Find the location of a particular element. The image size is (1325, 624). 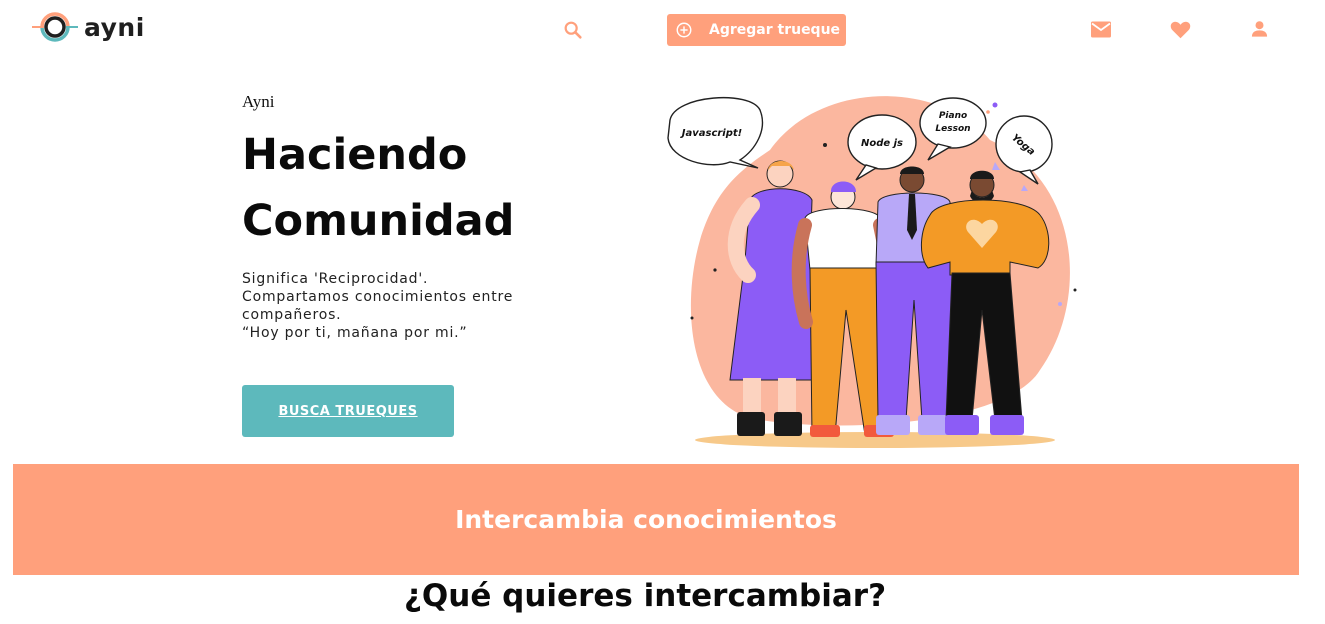

search-trueques-button: BUSCA TRUEQUES is located at coordinates (348, 411).